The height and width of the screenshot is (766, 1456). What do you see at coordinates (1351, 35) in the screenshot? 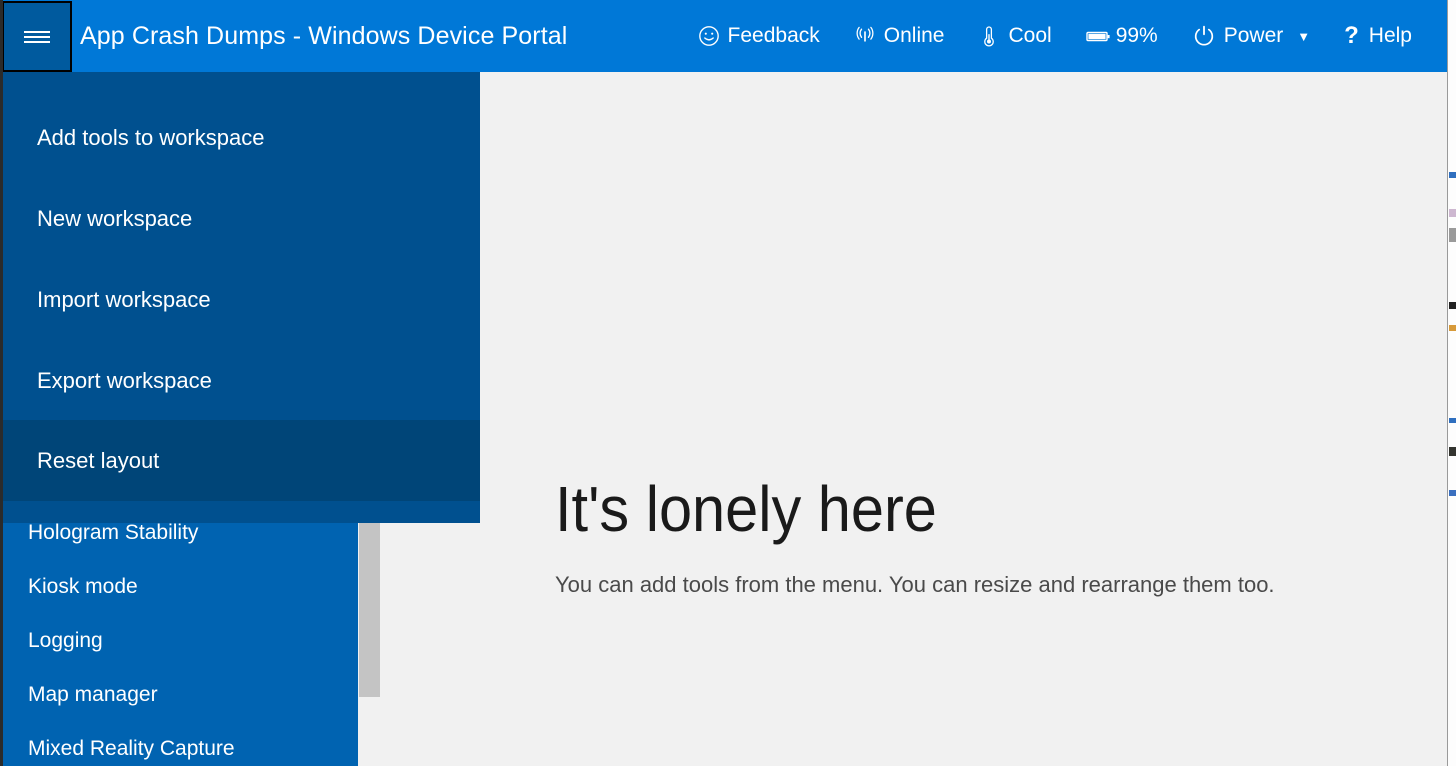
I see `question-icon: ?` at bounding box center [1351, 35].